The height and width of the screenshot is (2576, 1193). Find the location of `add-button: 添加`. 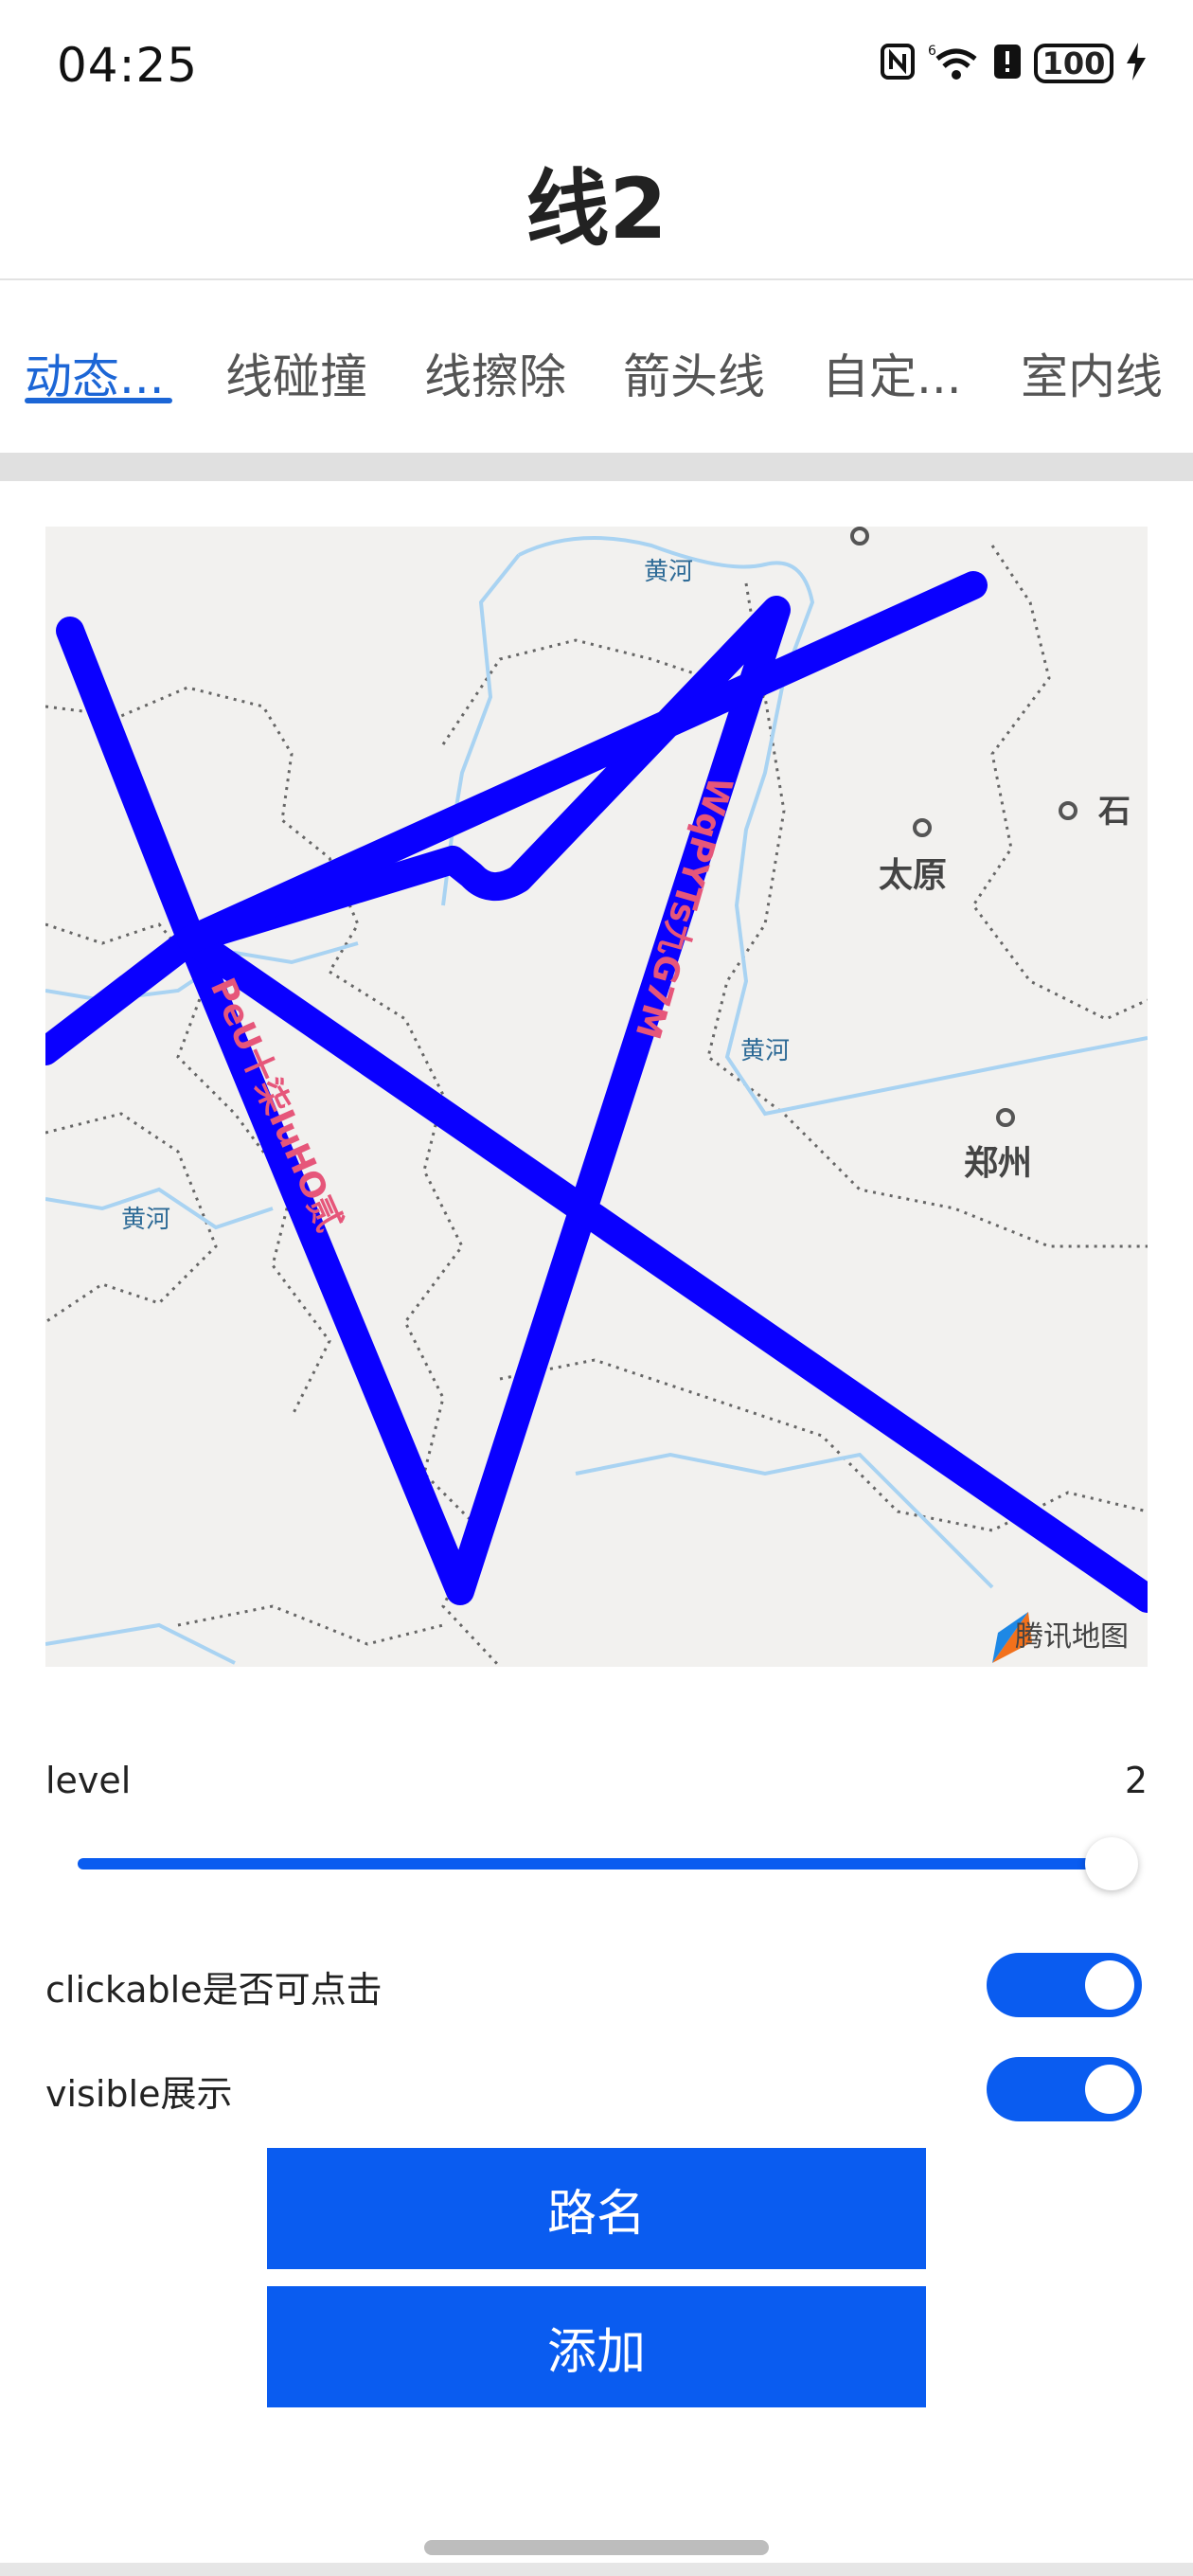

add-button: 添加 is located at coordinates (596, 2346).